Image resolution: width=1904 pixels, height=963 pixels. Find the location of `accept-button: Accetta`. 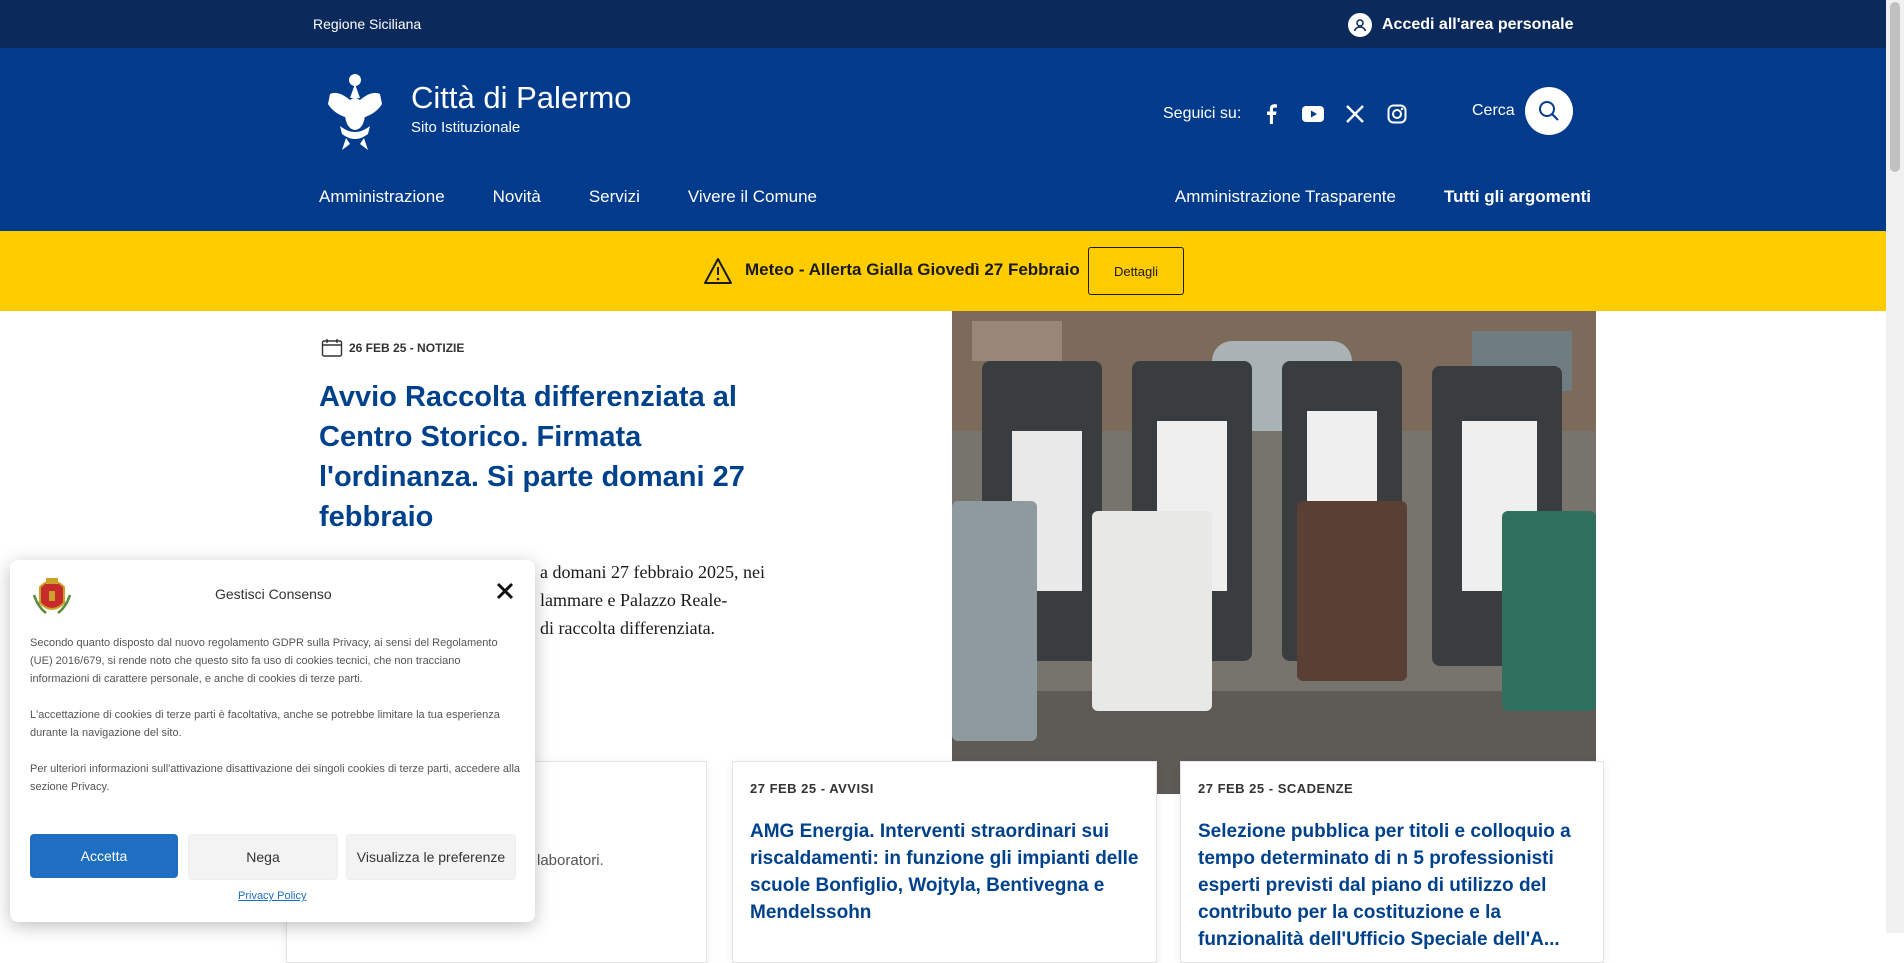

accept-button: Accetta is located at coordinates (104, 856).